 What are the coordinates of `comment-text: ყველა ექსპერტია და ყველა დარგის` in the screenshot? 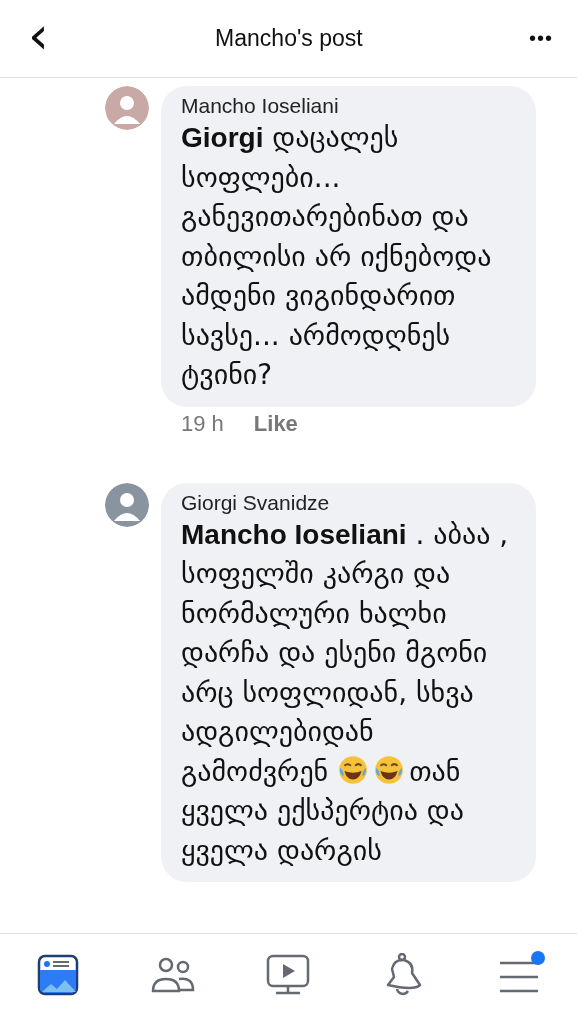 It's located at (322, 830).